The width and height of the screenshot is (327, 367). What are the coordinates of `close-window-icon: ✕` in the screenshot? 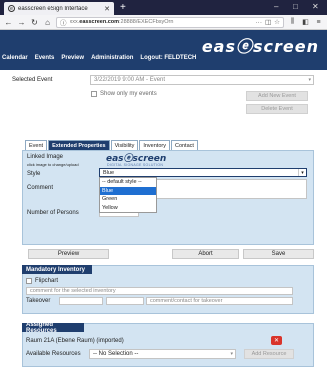 It's located at (315, 7).